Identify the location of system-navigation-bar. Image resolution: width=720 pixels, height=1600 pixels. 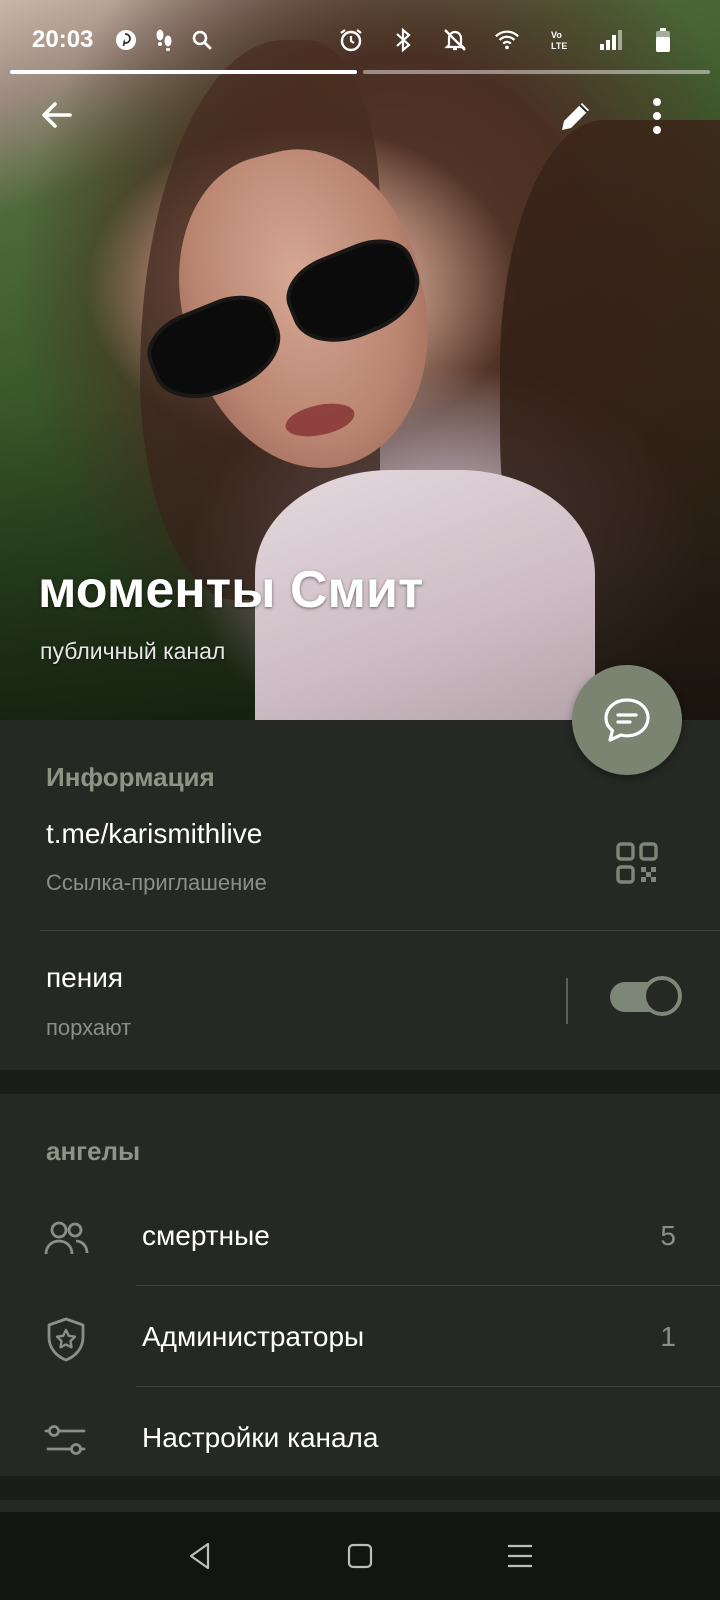
(360, 1556).